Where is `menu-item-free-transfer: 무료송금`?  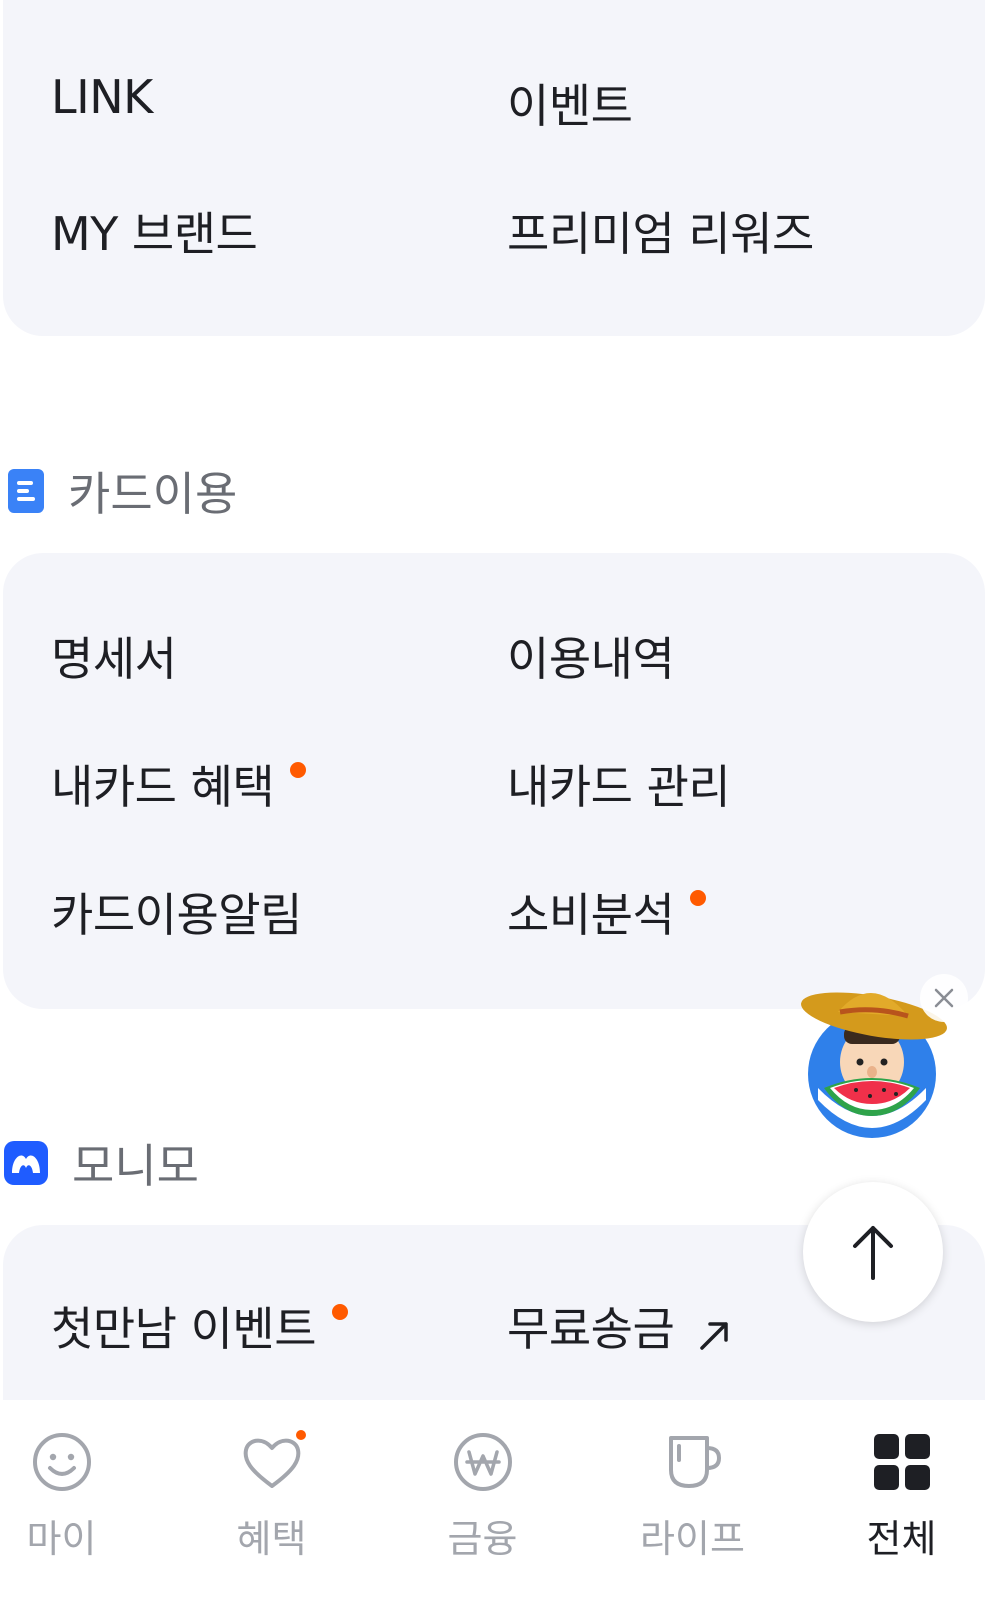
menu-item-free-transfer: 무료송금 is located at coordinates (619, 1326).